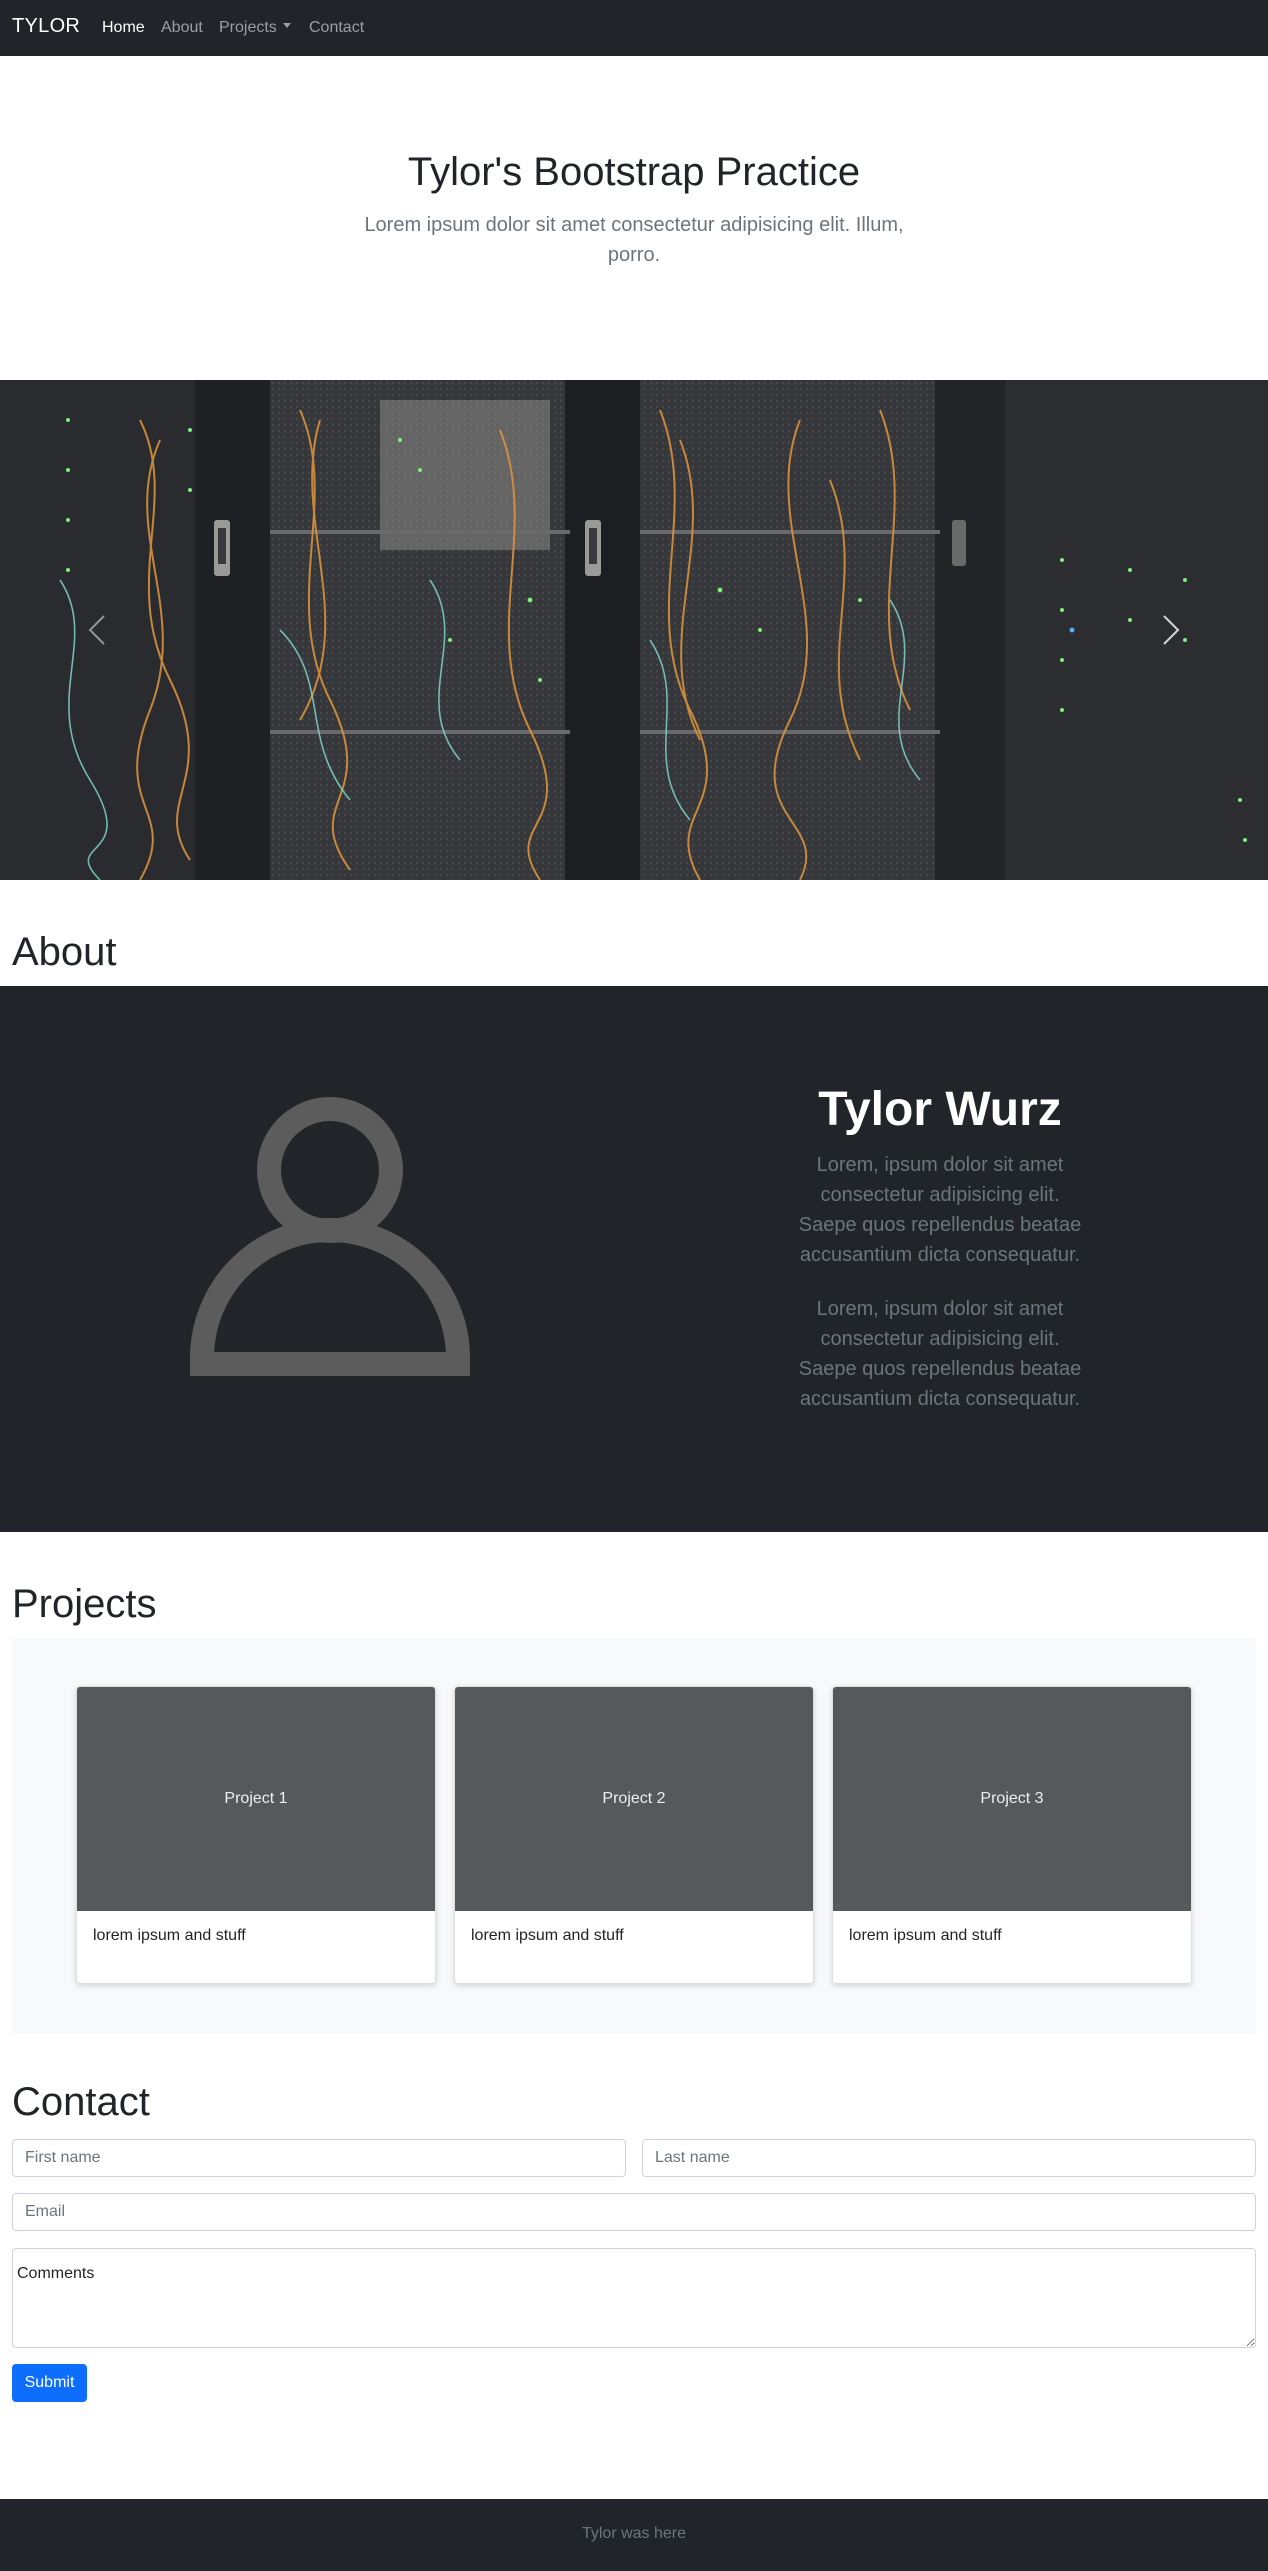 The width and height of the screenshot is (1268, 2571). What do you see at coordinates (49, 2383) in the screenshot?
I see `submit-button: Submit` at bounding box center [49, 2383].